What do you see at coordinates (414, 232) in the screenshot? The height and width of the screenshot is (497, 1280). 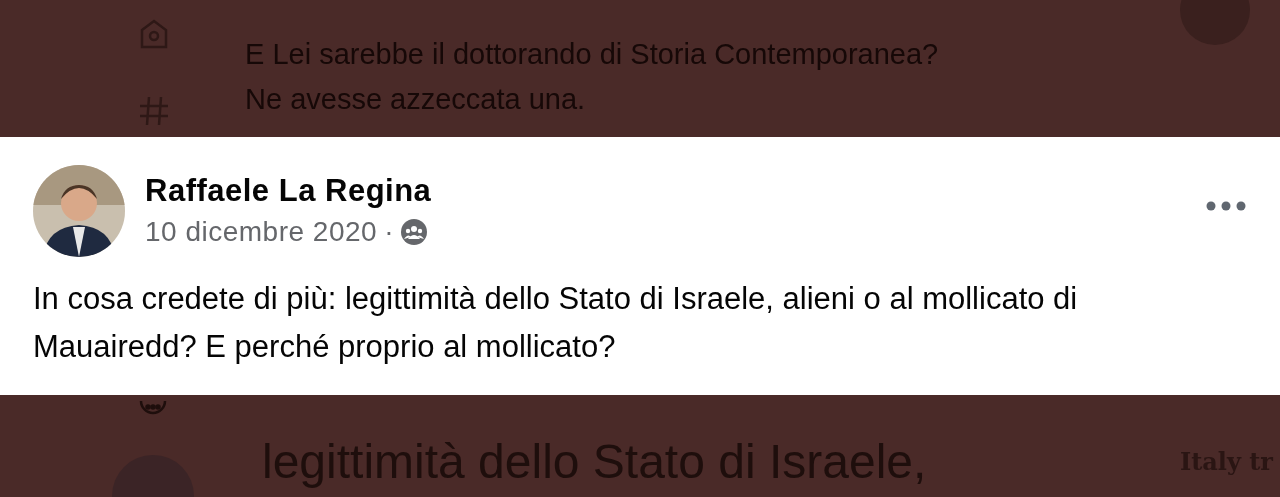 I see `friends-audience-icon` at bounding box center [414, 232].